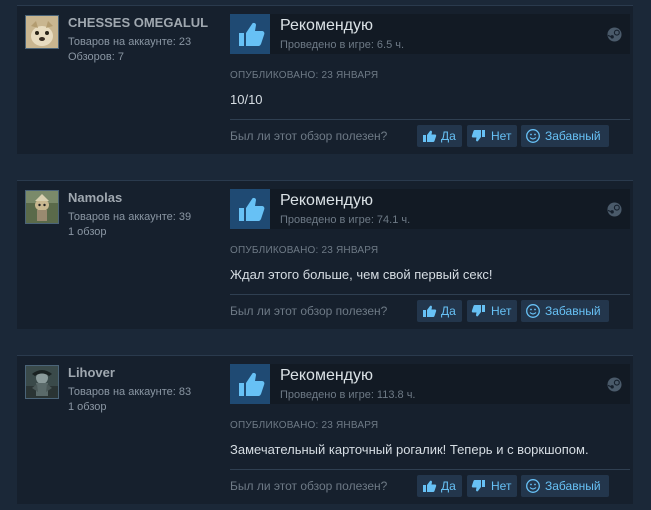  I want to click on products-count: Товаров на аккаунте: 39, so click(129, 217).